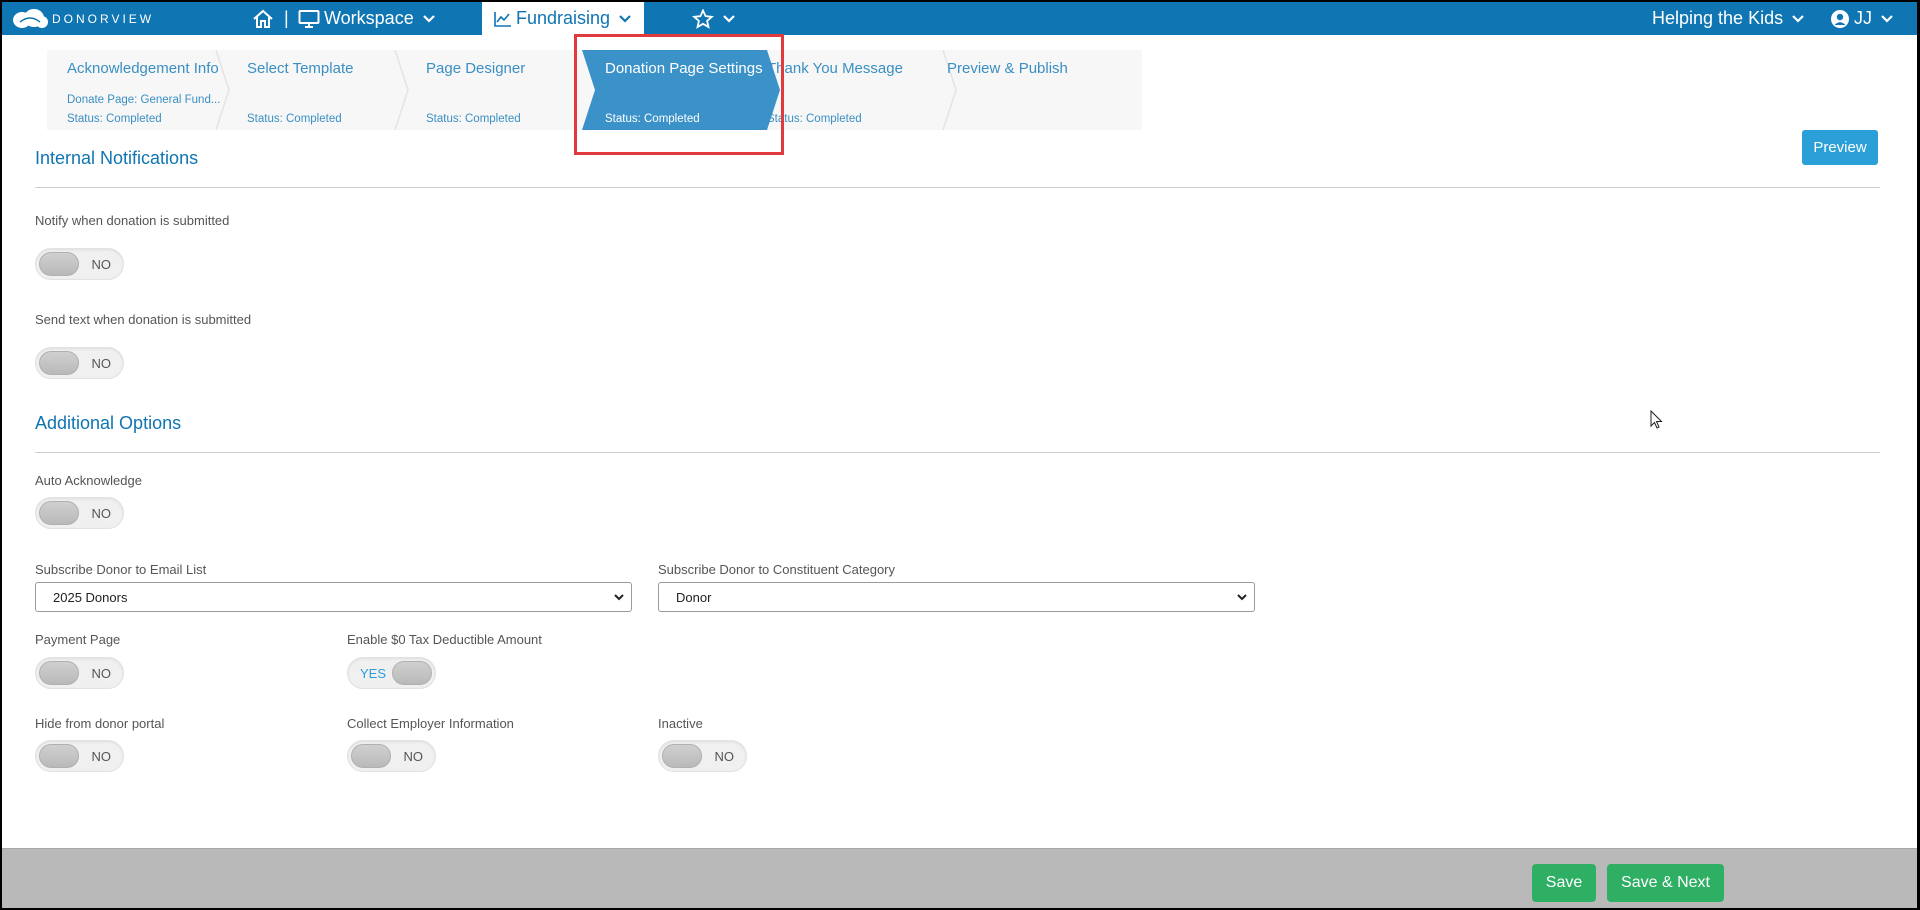 This screenshot has width=1920, height=910. I want to click on star-icon, so click(703, 18).